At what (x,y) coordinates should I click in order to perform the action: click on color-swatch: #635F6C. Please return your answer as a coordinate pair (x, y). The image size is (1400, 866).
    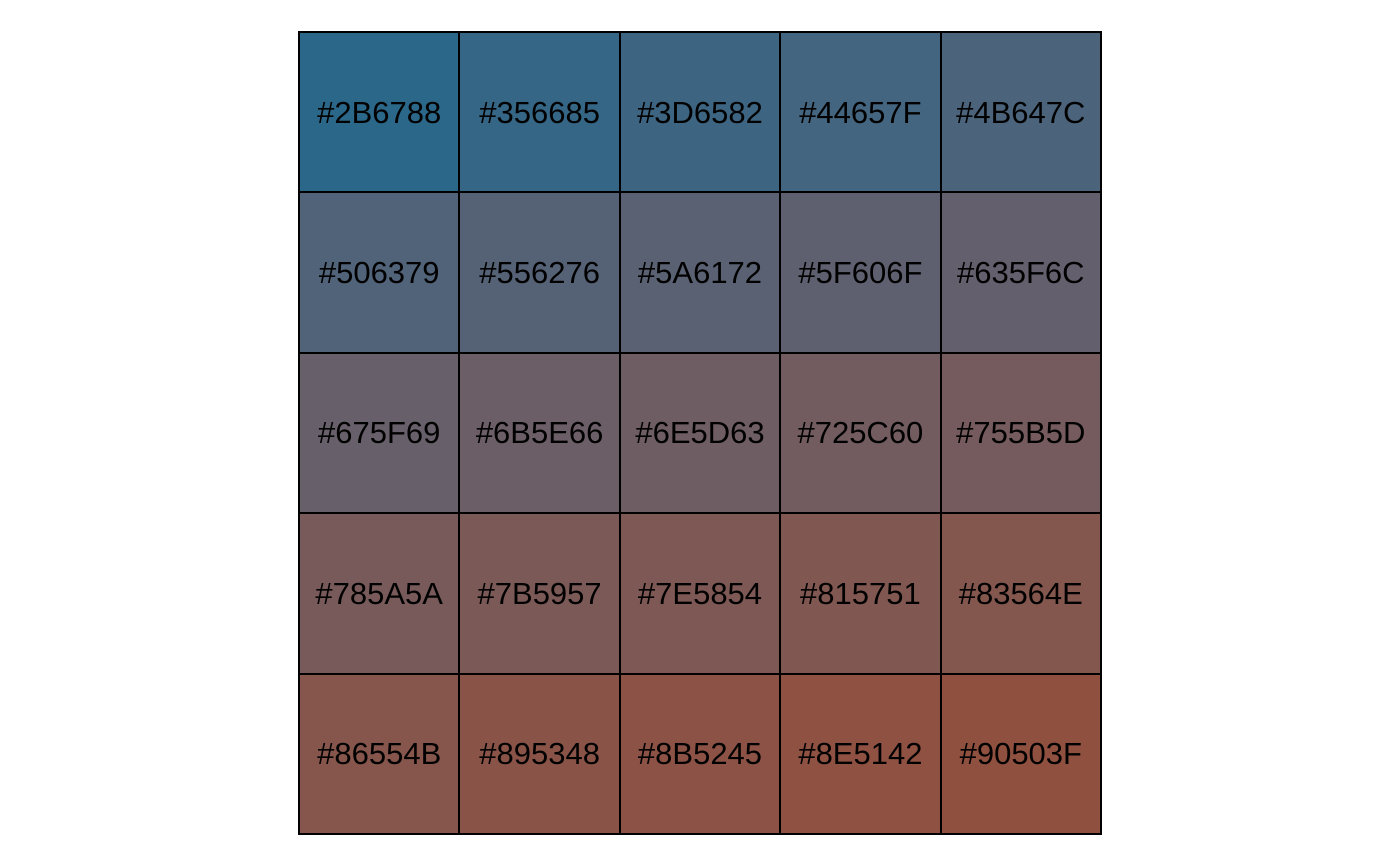
    Looking at the image, I should click on (1021, 273).